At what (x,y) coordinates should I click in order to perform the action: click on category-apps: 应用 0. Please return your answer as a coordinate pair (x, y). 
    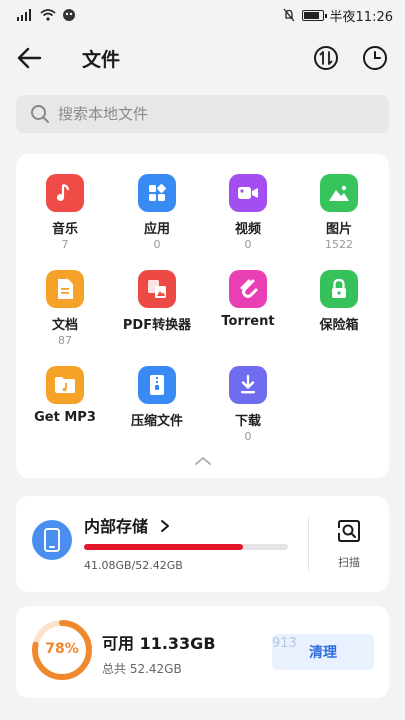
    Looking at the image, I should click on (157, 212).